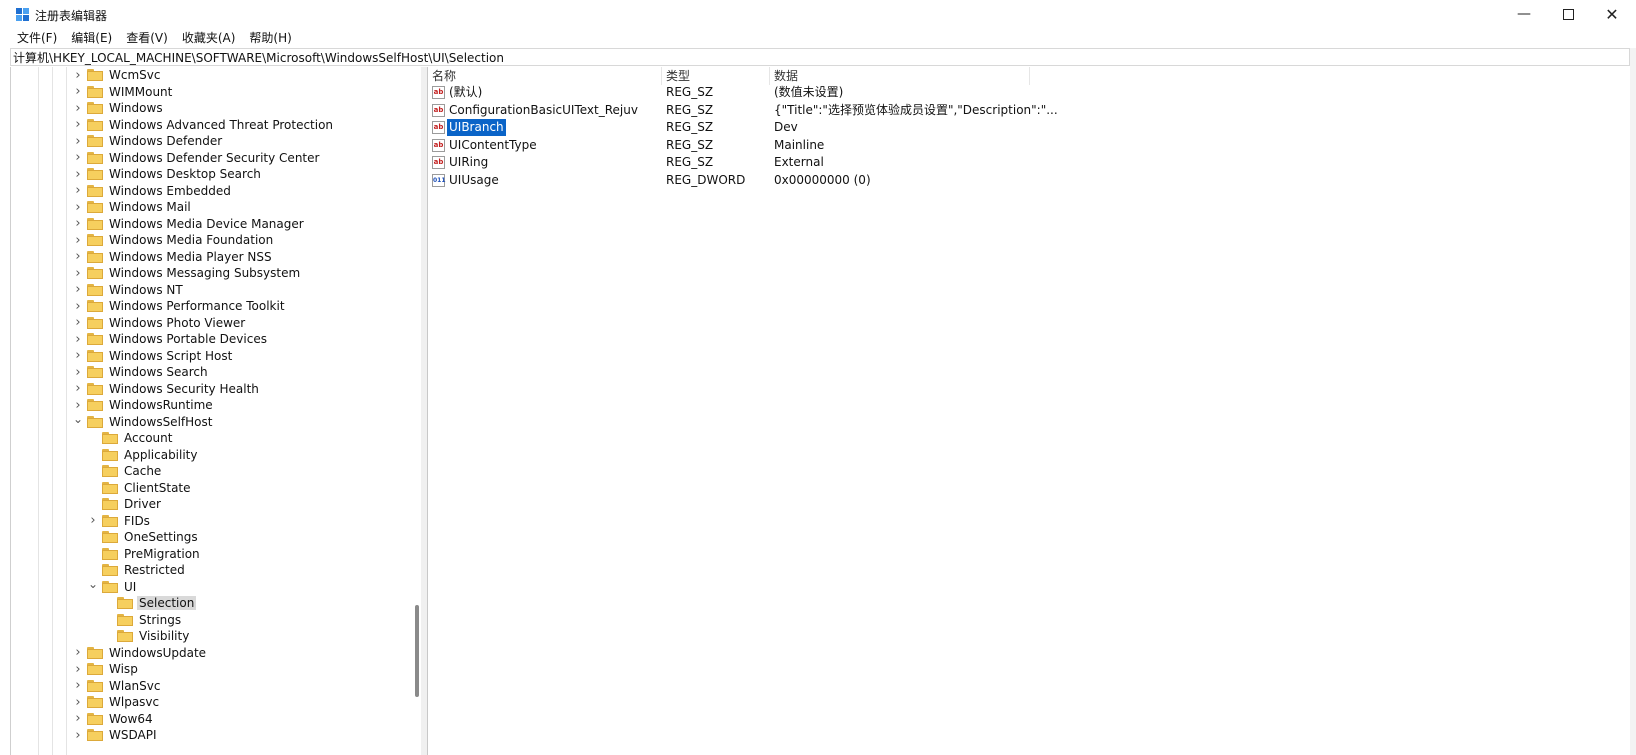 This screenshot has height=755, width=1636. What do you see at coordinates (140, 653) in the screenshot?
I see `tree-item: › WindowsUpdate` at bounding box center [140, 653].